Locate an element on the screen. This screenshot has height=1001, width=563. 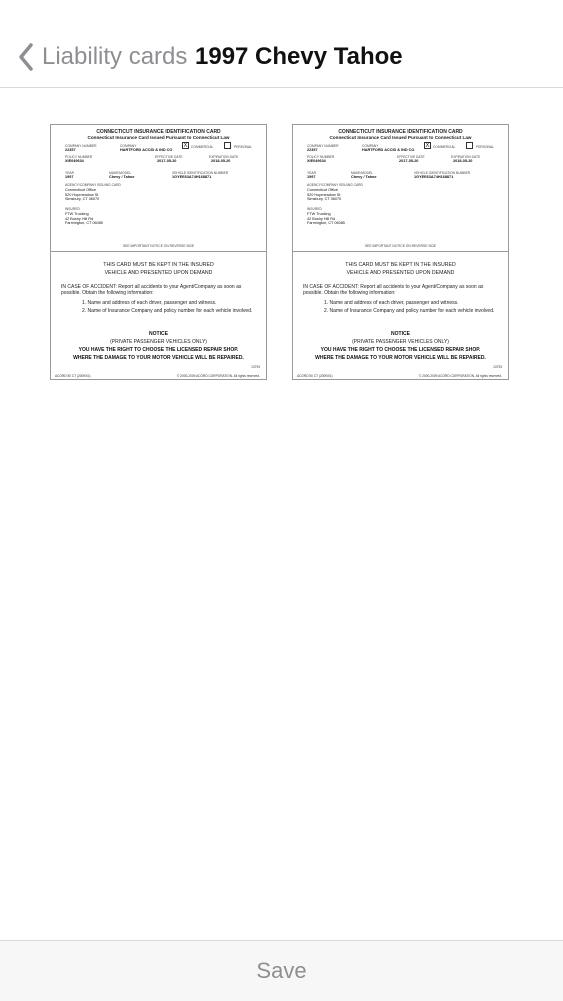
back-button-label: Liability cards is located at coordinates (115, 56).